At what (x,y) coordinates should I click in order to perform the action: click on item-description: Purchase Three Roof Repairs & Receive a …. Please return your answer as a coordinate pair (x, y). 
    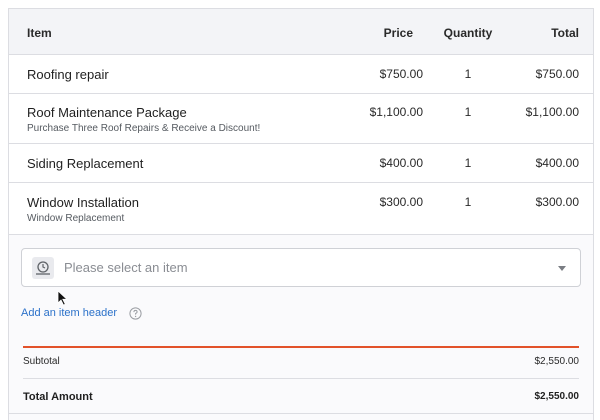
    Looking at the image, I should click on (144, 128).